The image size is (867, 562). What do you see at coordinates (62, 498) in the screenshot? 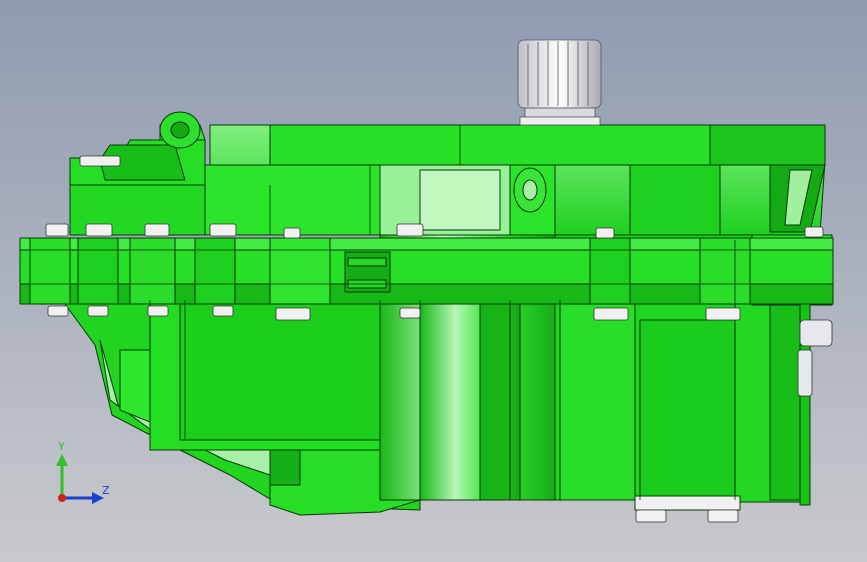
I see `x-axis-origin` at bounding box center [62, 498].